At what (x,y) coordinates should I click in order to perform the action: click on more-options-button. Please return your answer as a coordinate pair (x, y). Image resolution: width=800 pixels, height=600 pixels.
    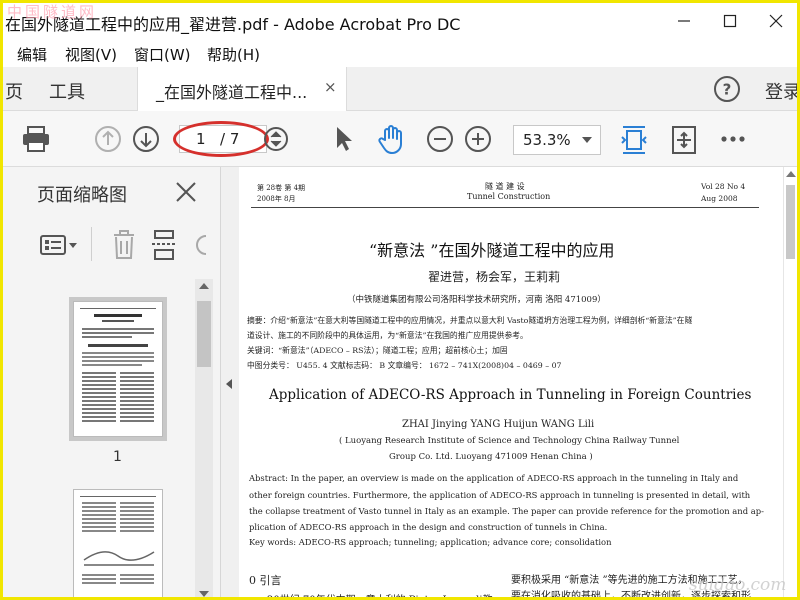
    Looking at the image, I should click on (733, 139).